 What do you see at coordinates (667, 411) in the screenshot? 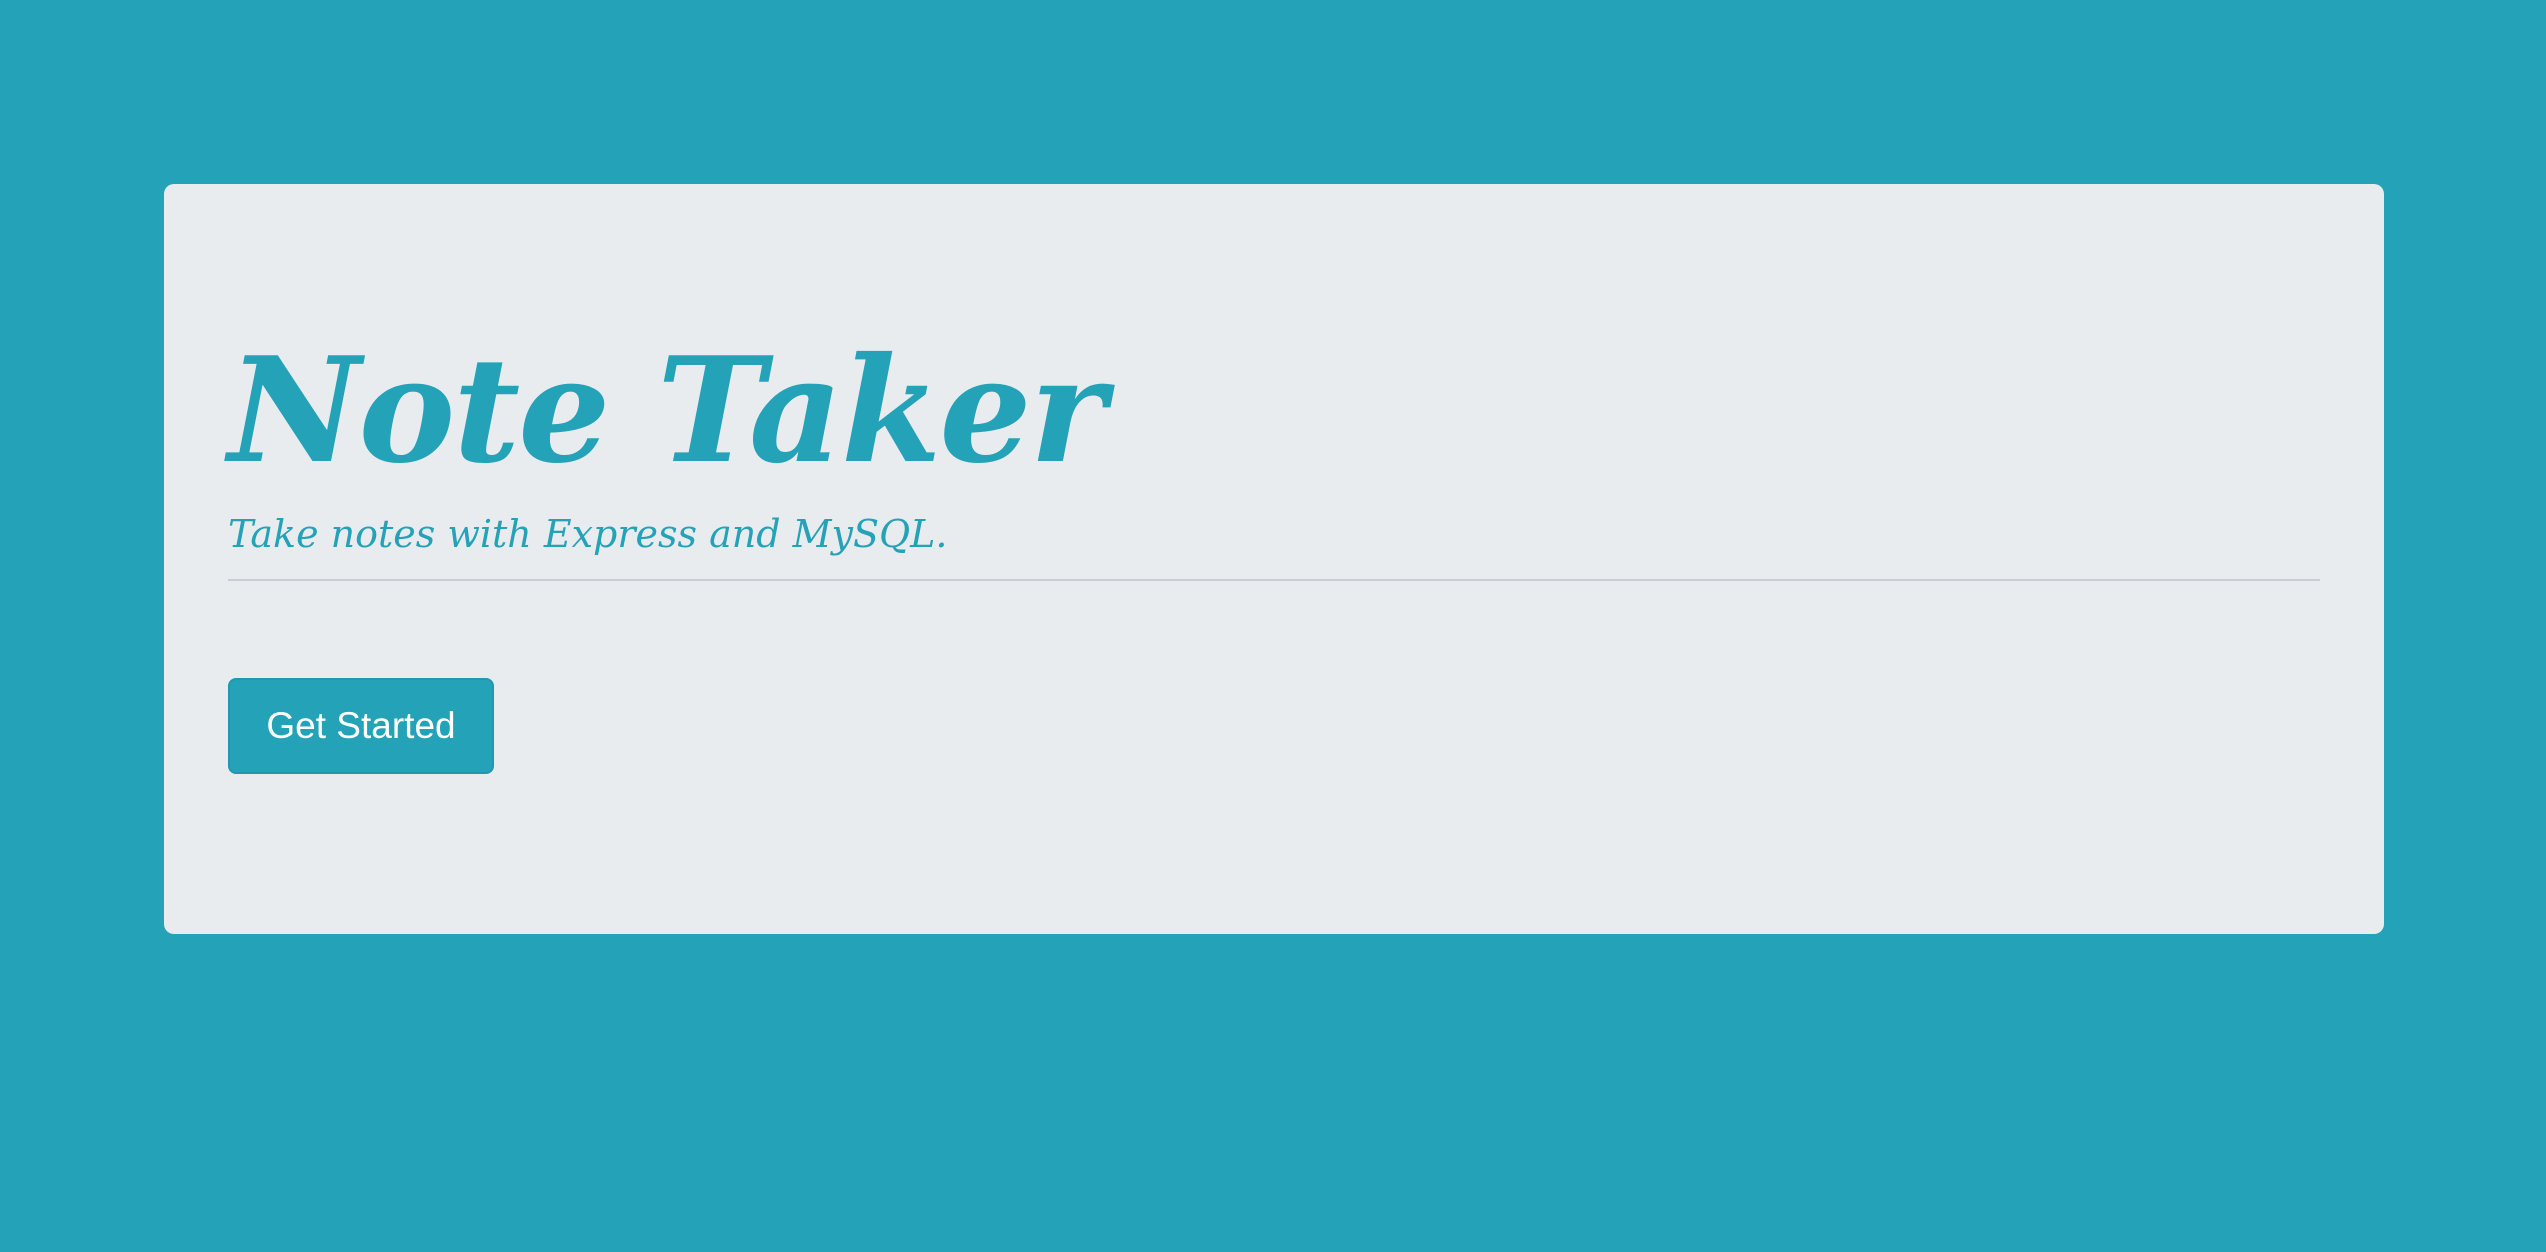
I see `page-title: Note Taker` at bounding box center [667, 411].